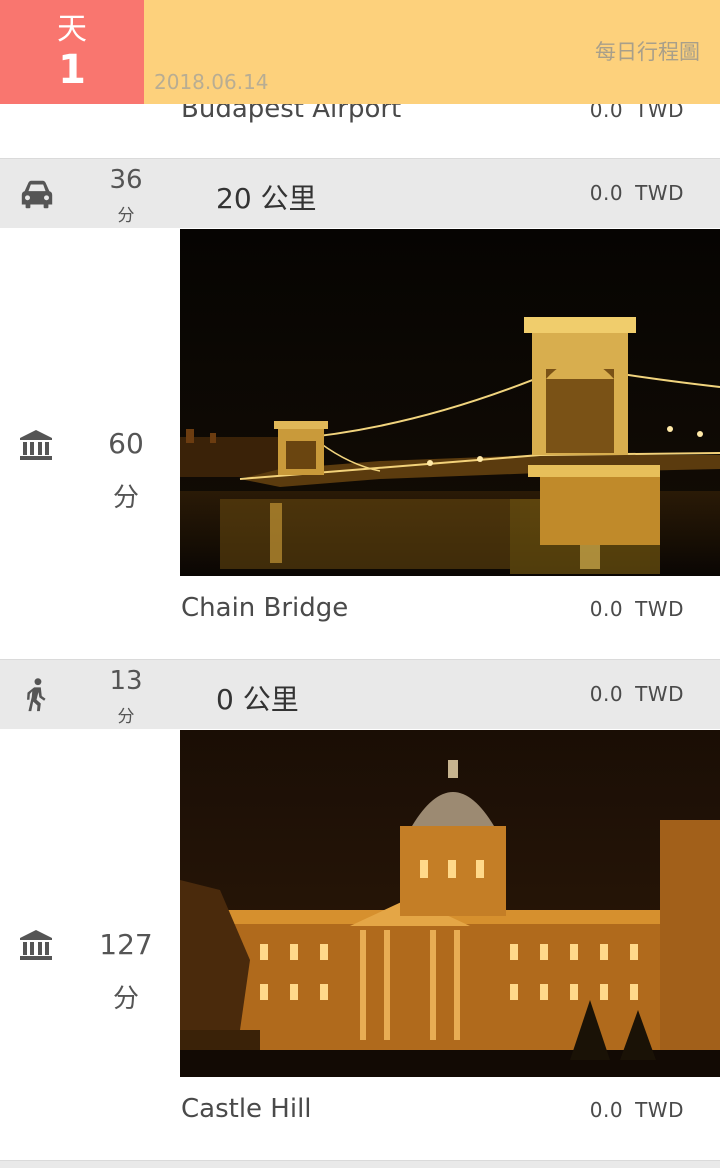 This screenshot has width=720, height=1168. What do you see at coordinates (211, 82) in the screenshot?
I see `trip-date: 2018.06.14` at bounding box center [211, 82].